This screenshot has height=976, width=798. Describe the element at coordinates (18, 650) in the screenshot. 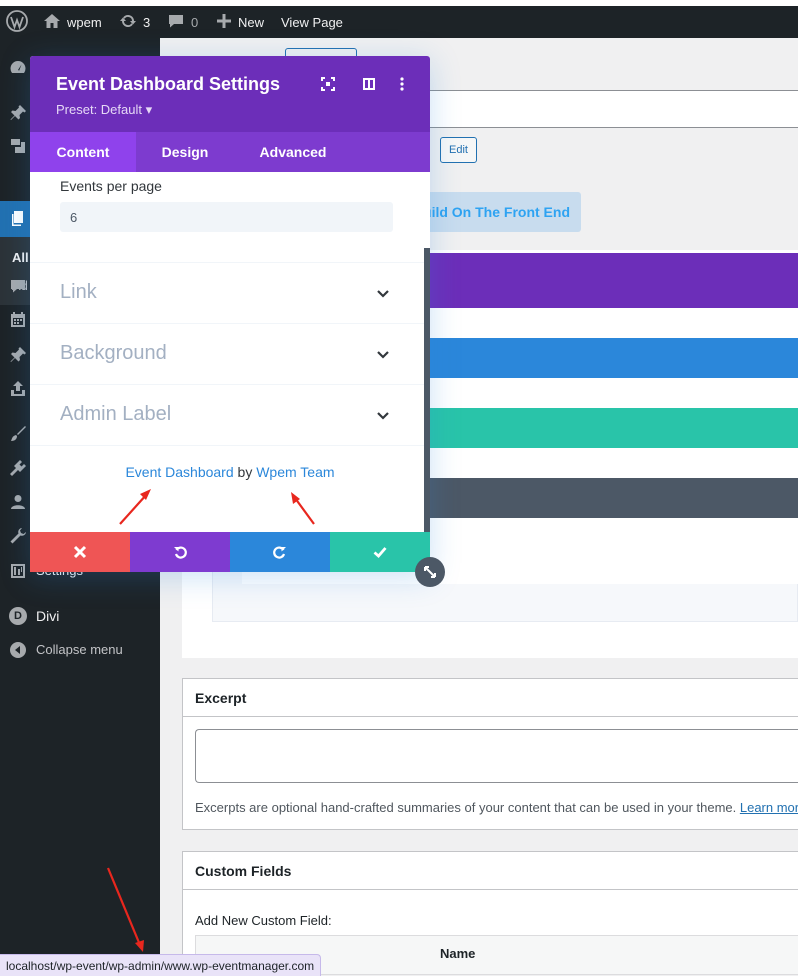

I see `collapse-menu-icon` at that location.